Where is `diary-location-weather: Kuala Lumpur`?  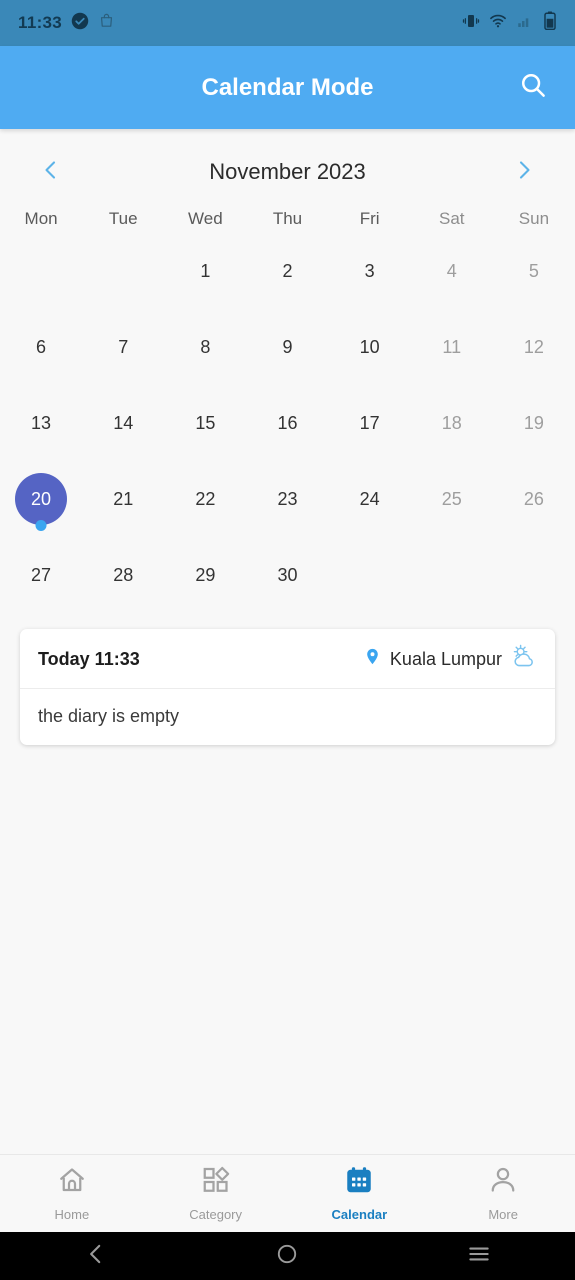
diary-location-weather: Kuala Lumpur is located at coordinates (450, 659).